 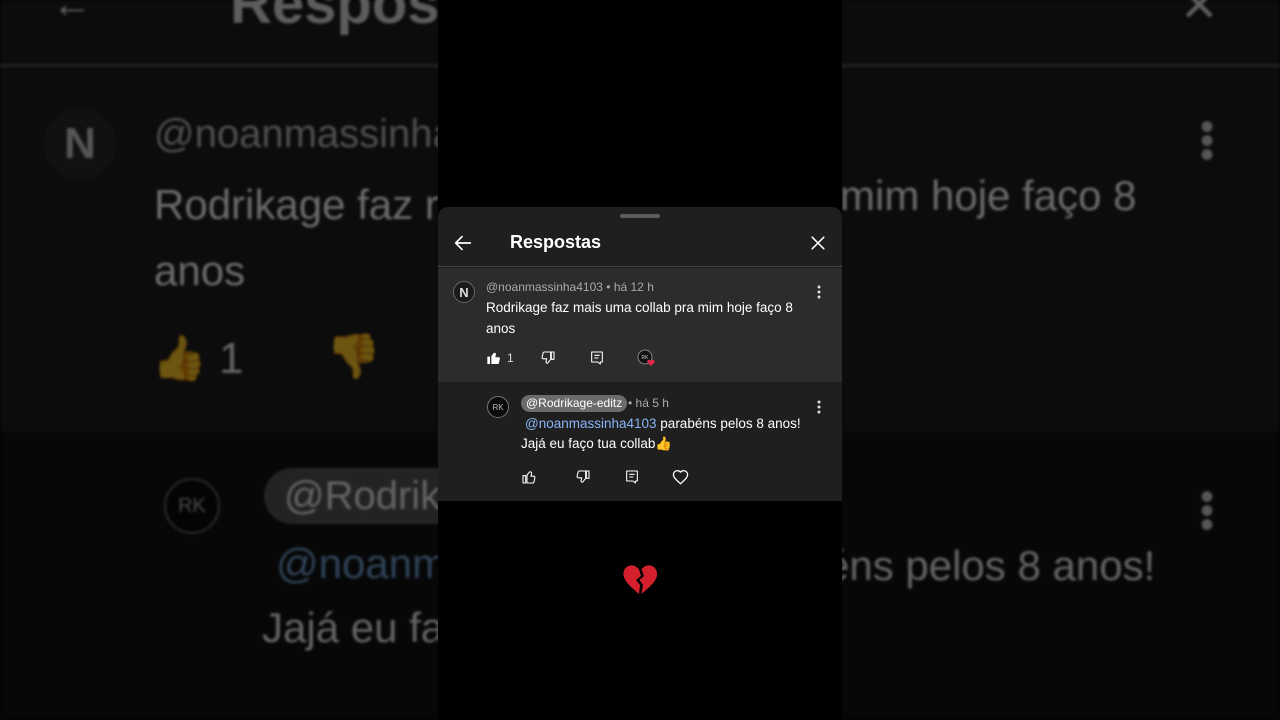 I want to click on avatar: N, so click(x=464, y=292).